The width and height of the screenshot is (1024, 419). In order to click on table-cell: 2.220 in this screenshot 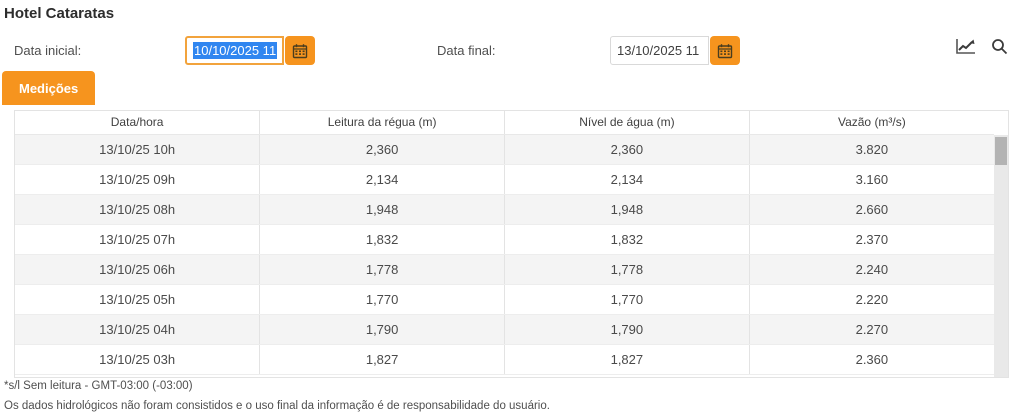, I will do `click(871, 299)`.